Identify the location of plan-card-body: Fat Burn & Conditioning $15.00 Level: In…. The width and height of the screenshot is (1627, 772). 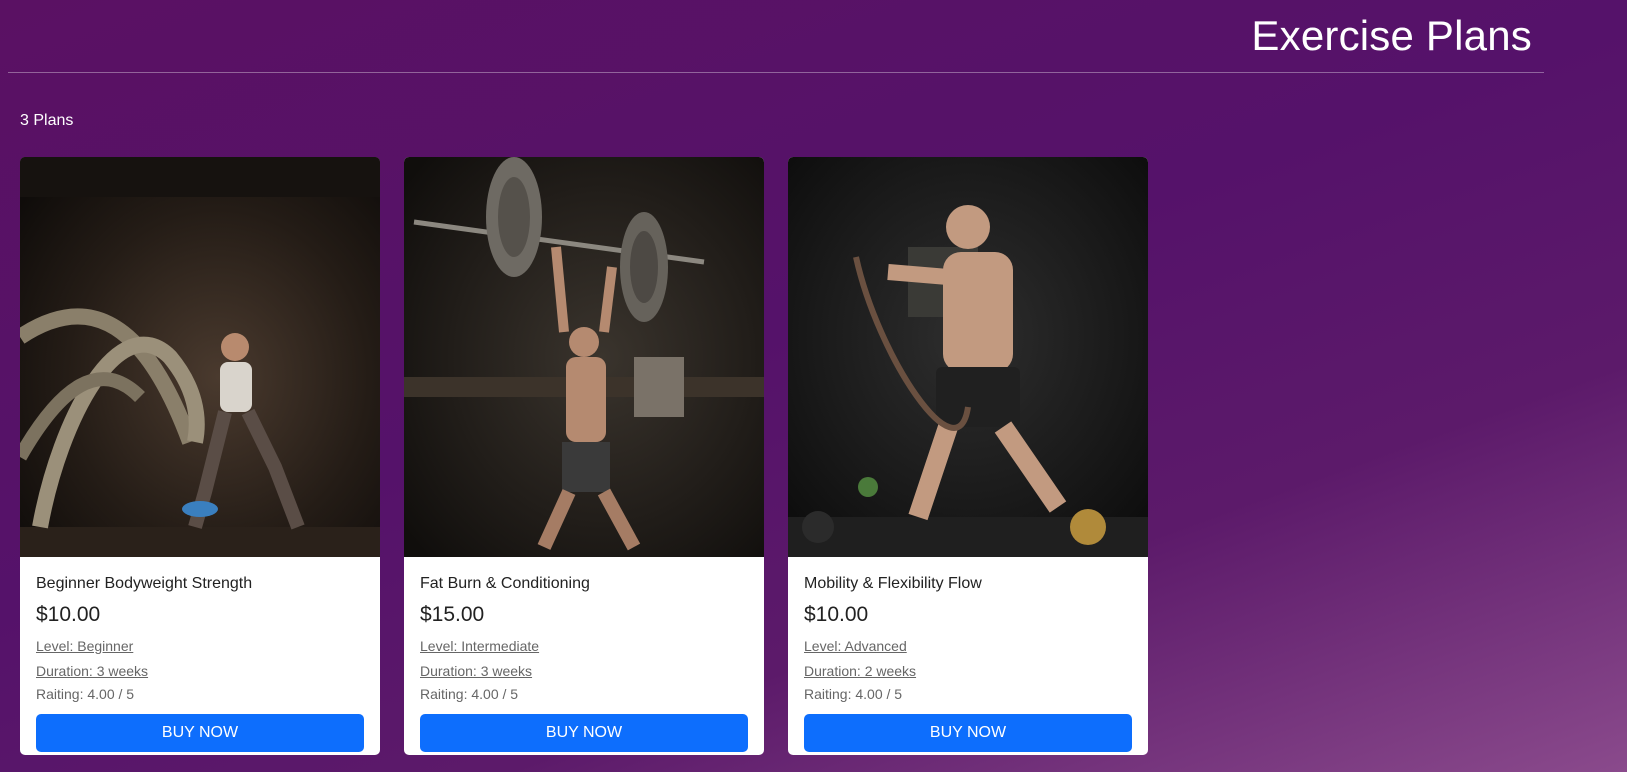
(584, 654).